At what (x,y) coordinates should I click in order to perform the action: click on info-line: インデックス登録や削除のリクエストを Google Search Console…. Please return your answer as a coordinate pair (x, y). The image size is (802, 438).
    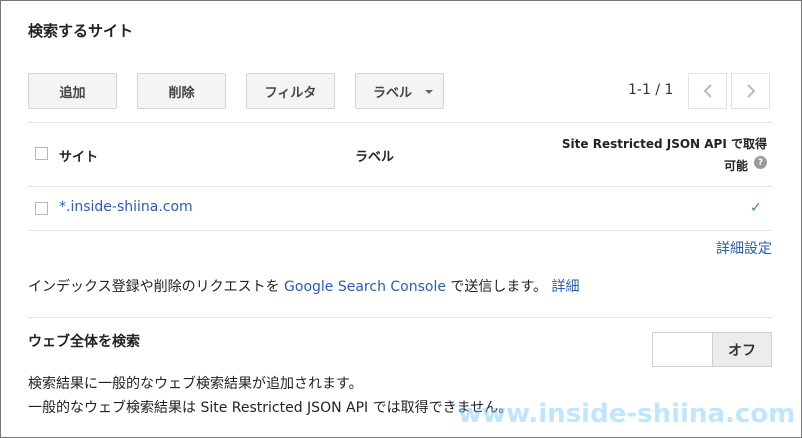
    Looking at the image, I should click on (303, 286).